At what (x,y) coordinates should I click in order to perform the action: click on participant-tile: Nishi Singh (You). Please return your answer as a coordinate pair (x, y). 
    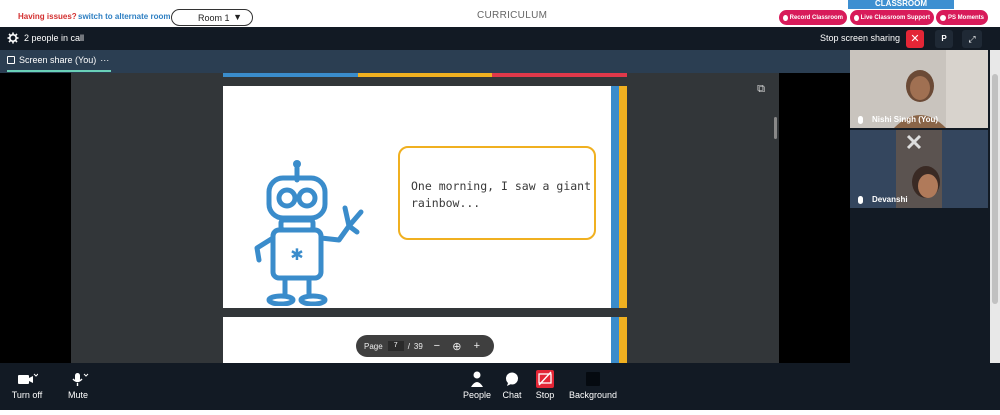
    Looking at the image, I should click on (919, 89).